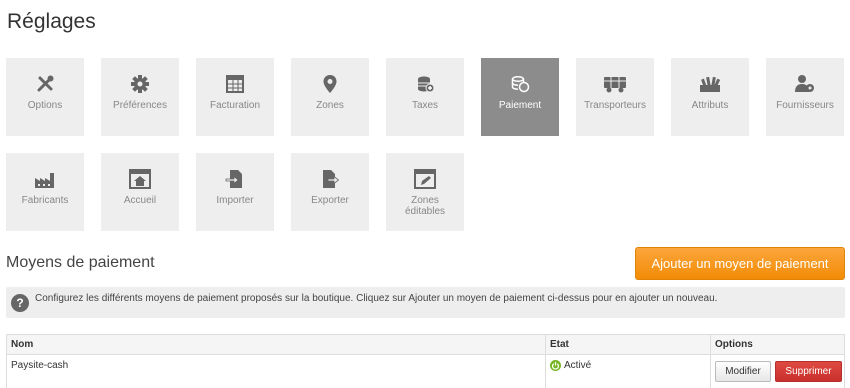 This screenshot has width=850, height=388. Describe the element at coordinates (330, 105) in the screenshot. I see `tile-label: Zones` at that location.